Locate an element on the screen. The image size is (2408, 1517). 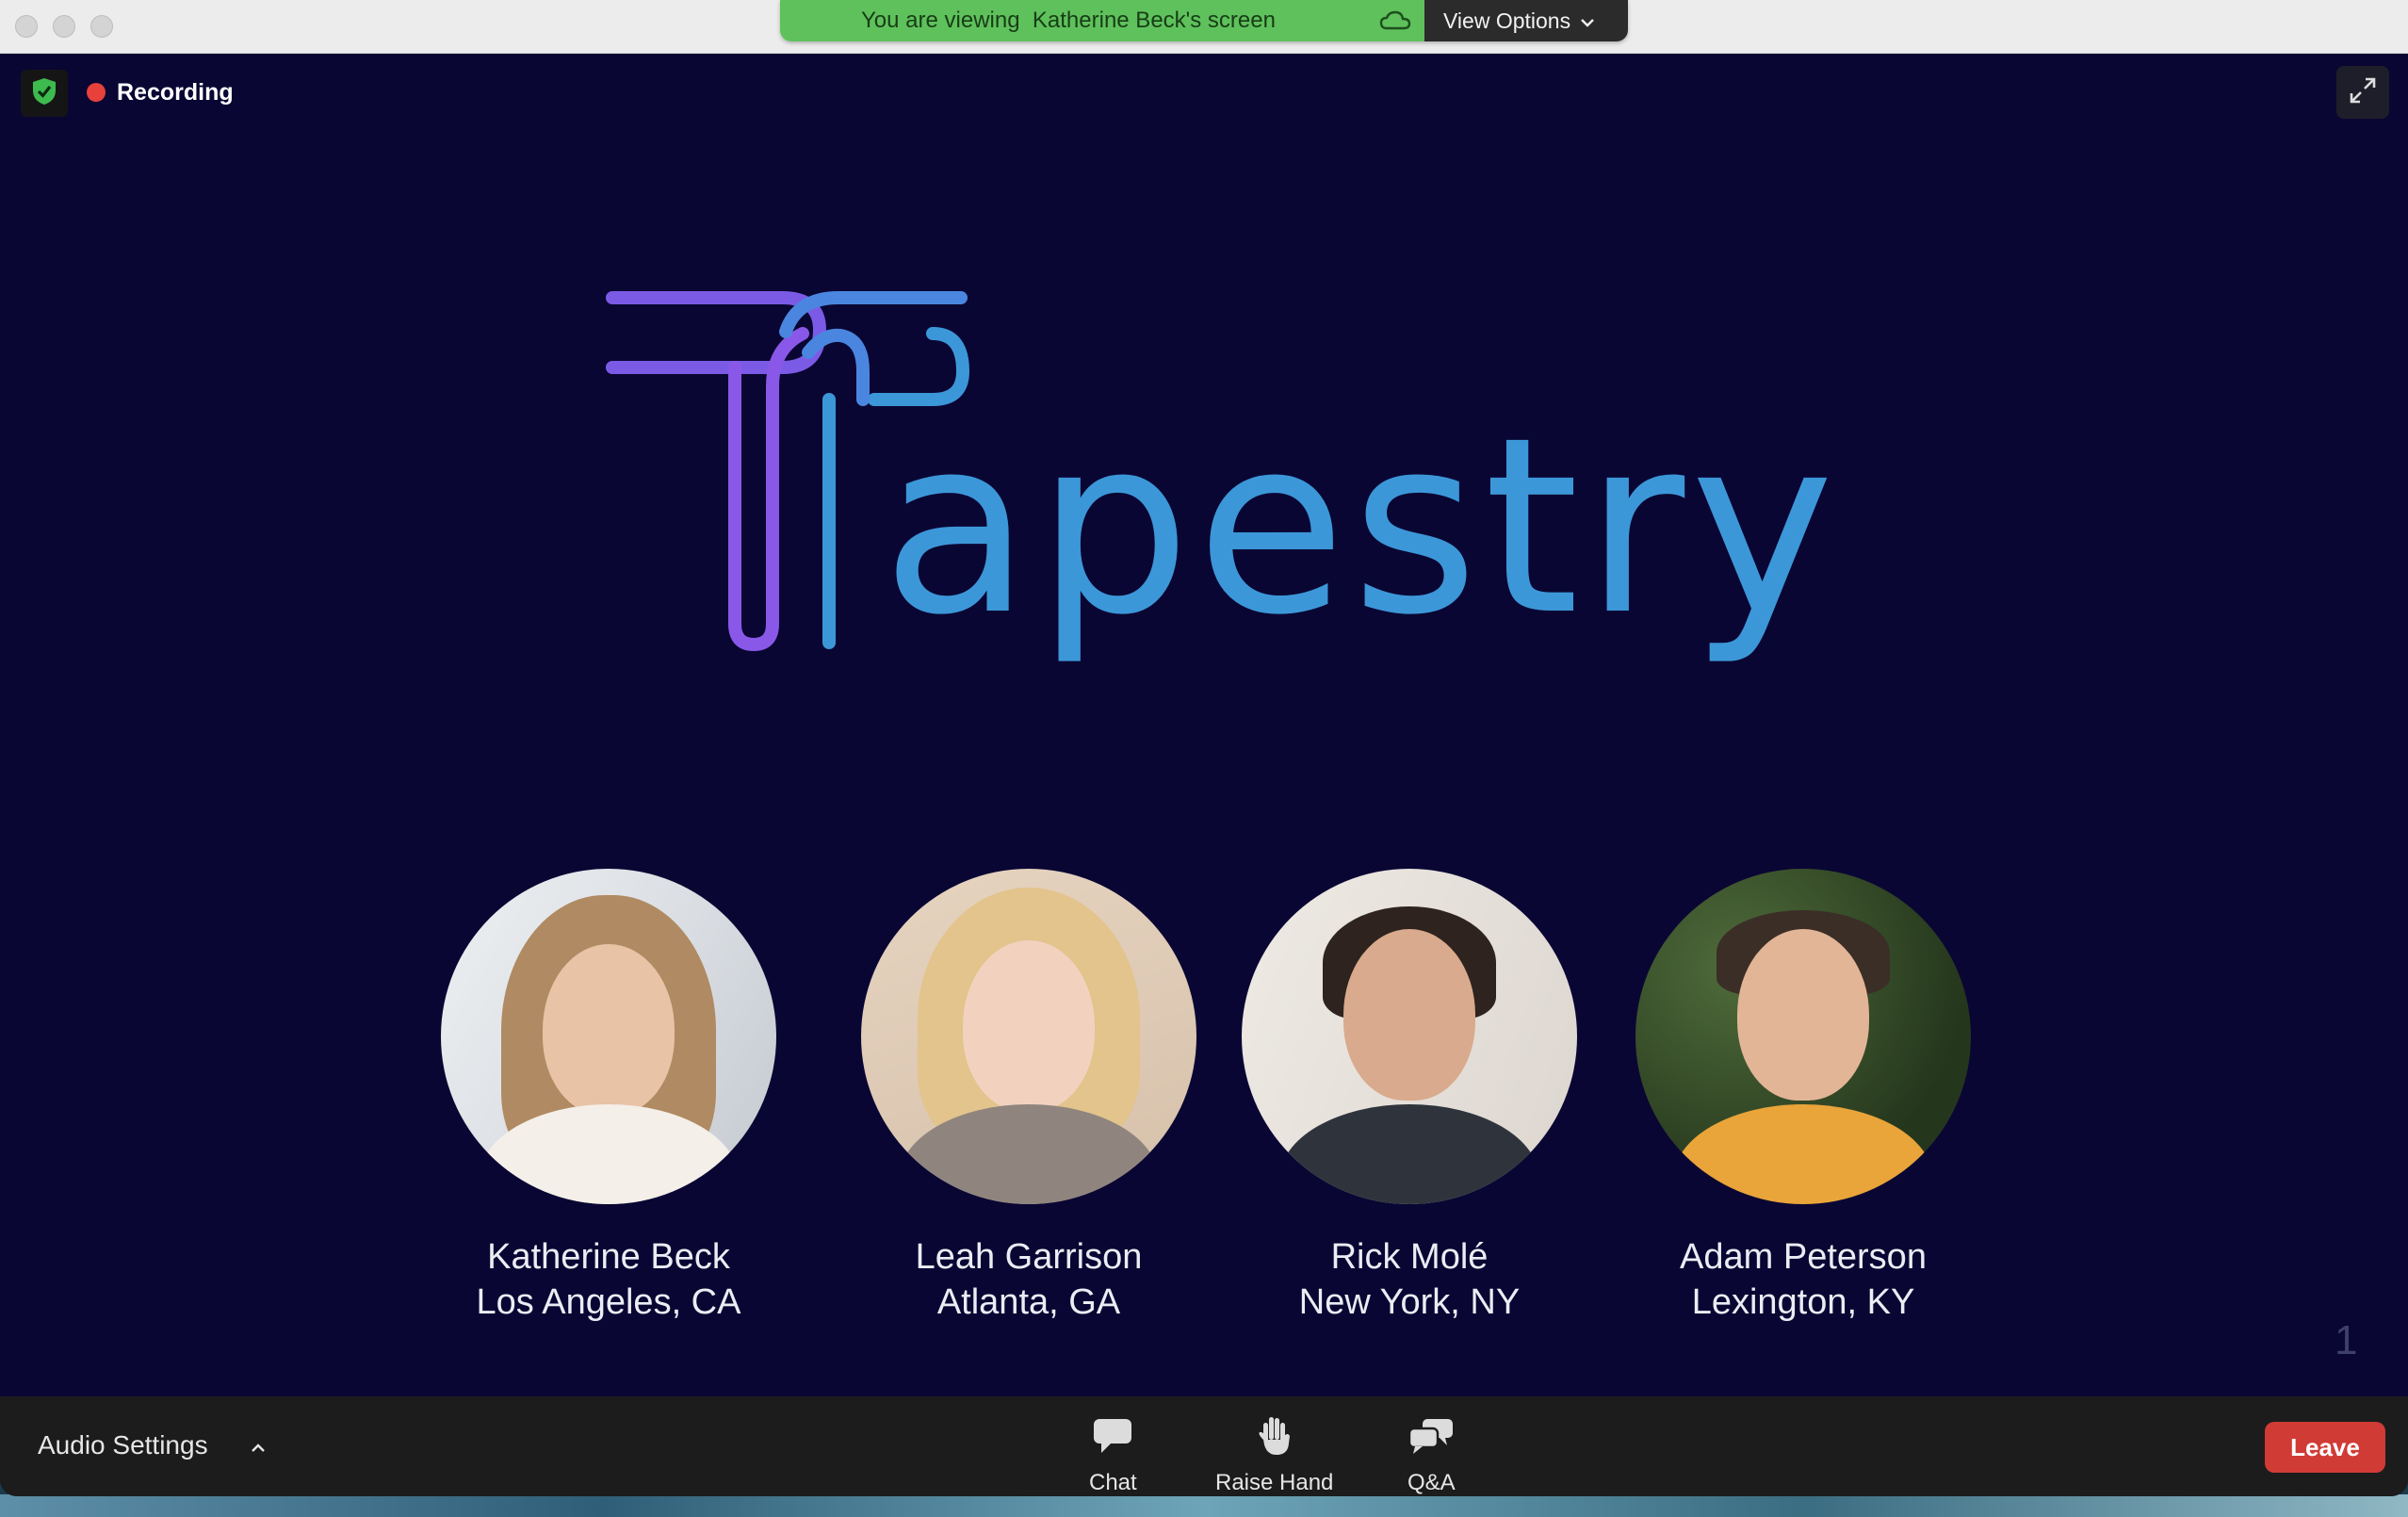
recording-label: Recording is located at coordinates (175, 92).